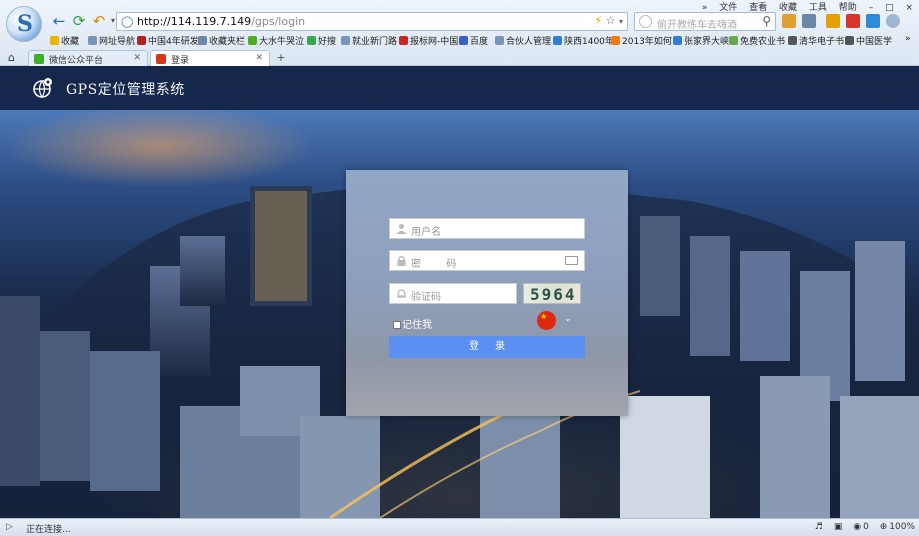  What do you see at coordinates (479, 42) in the screenshot?
I see `bookmark-label: 百度` at bounding box center [479, 42].